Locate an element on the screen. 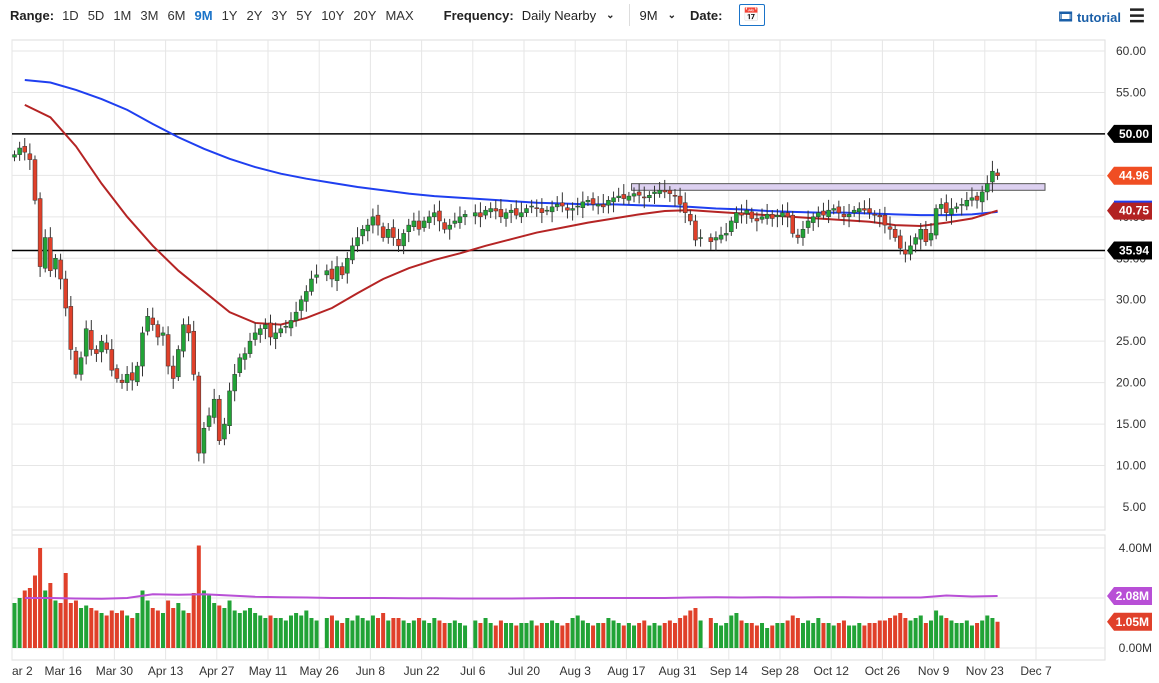  period-value: 9M is located at coordinates (648, 15).